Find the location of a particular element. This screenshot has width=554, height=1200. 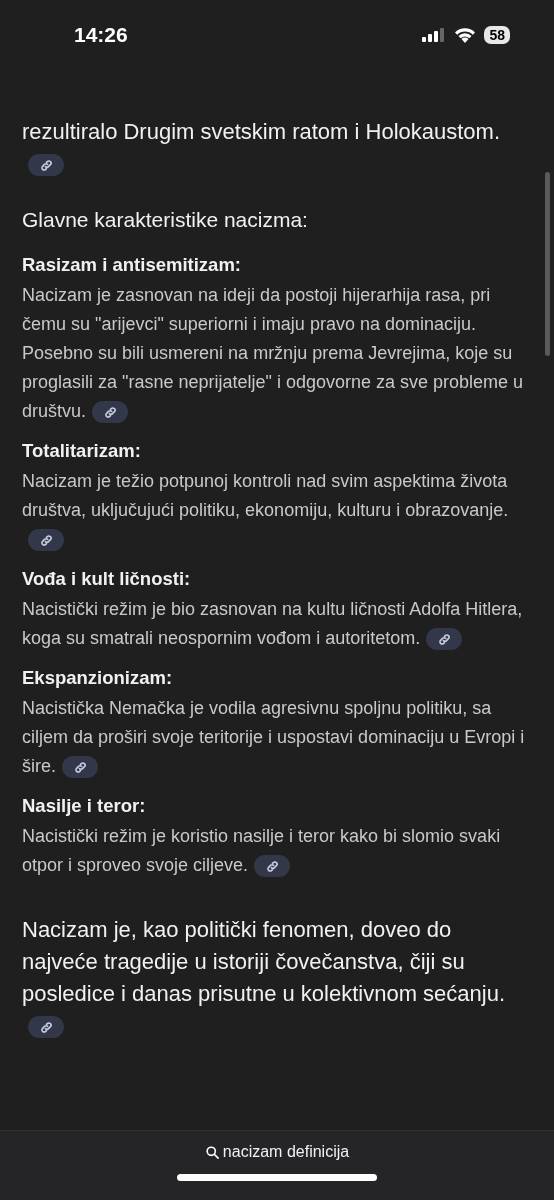

paragraph: rezultiralo Drugim svetskim ratom i Holokaustom. is located at coordinates (275, 148).